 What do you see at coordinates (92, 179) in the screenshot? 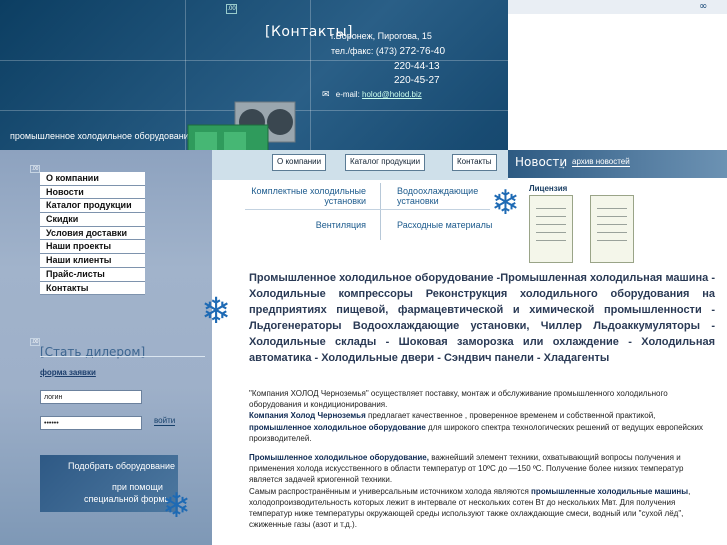
I see `menu-item-about: О компании` at bounding box center [92, 179].